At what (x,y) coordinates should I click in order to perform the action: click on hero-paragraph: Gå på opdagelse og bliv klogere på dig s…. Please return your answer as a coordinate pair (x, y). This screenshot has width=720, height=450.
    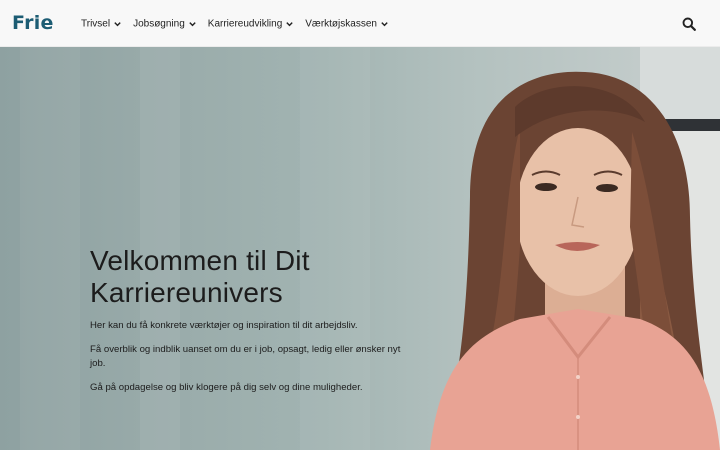
    Looking at the image, I should click on (226, 387).